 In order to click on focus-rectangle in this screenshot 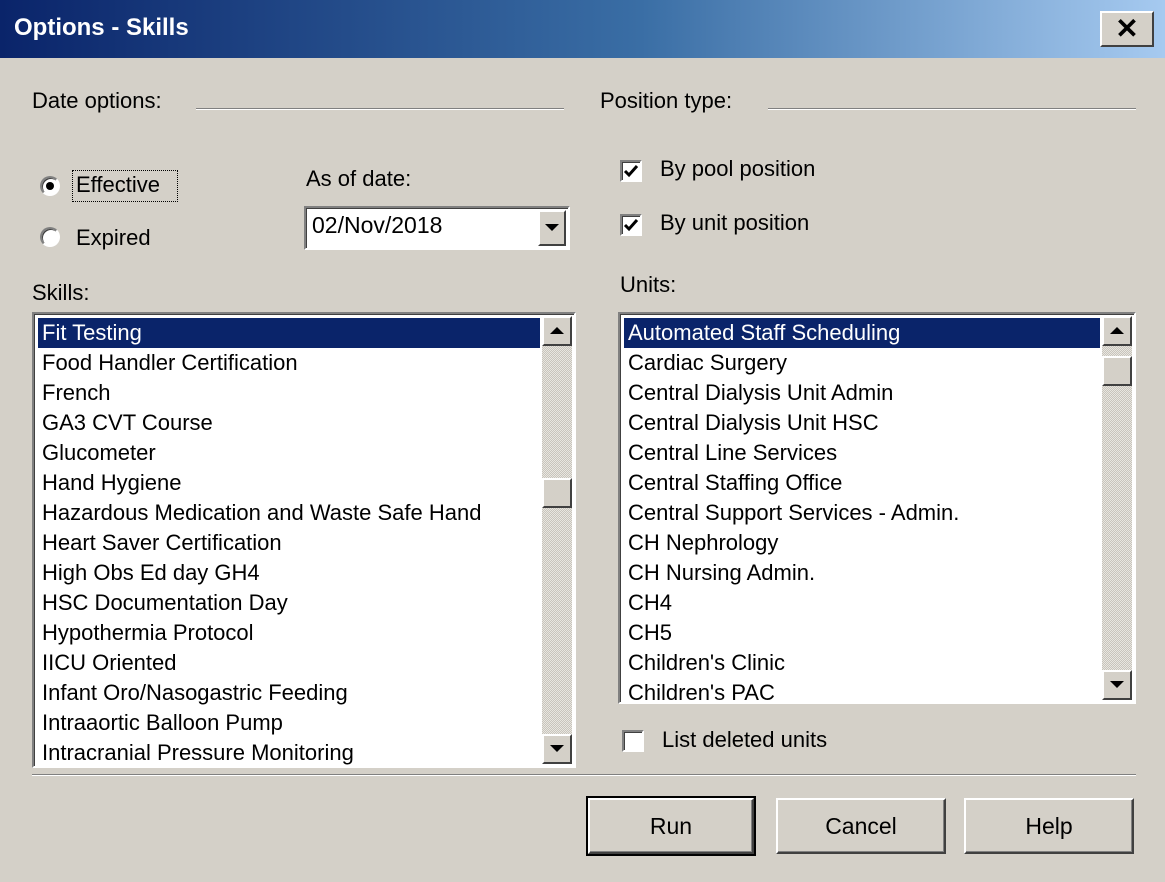, I will do `click(125, 186)`.